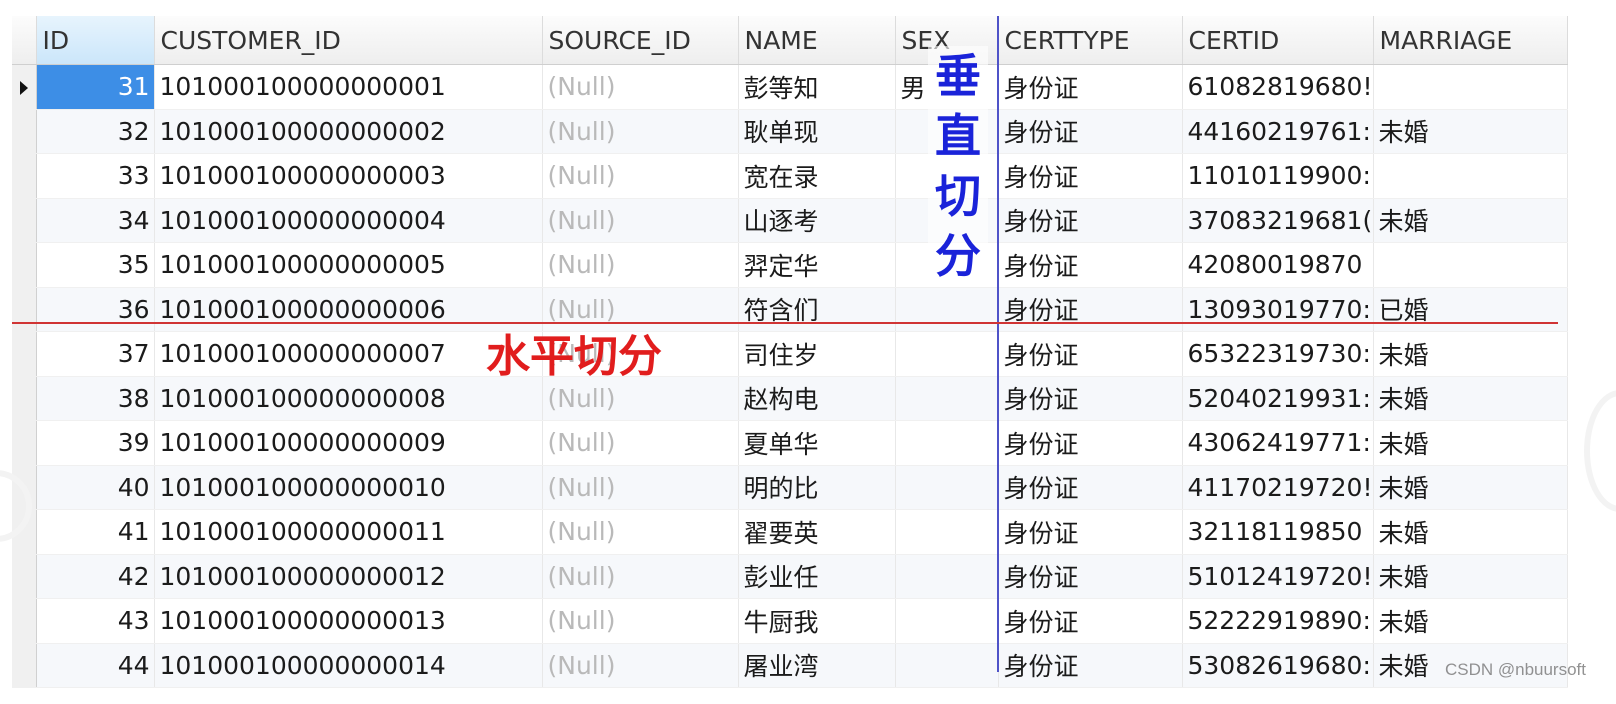 The width and height of the screenshot is (1616, 704). I want to click on cell-customer-id: 101000100000000004, so click(348, 220).